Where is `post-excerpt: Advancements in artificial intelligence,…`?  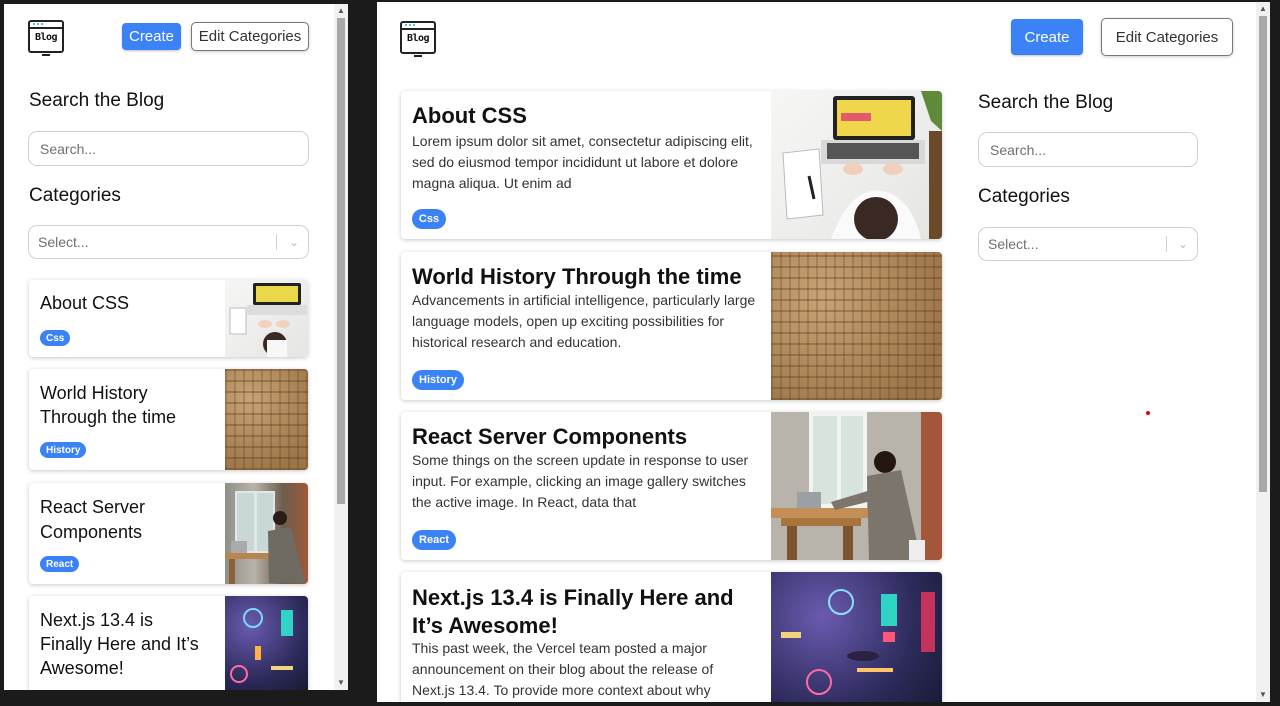 post-excerpt: Advancements in artificial intelligence,… is located at coordinates (584, 321).